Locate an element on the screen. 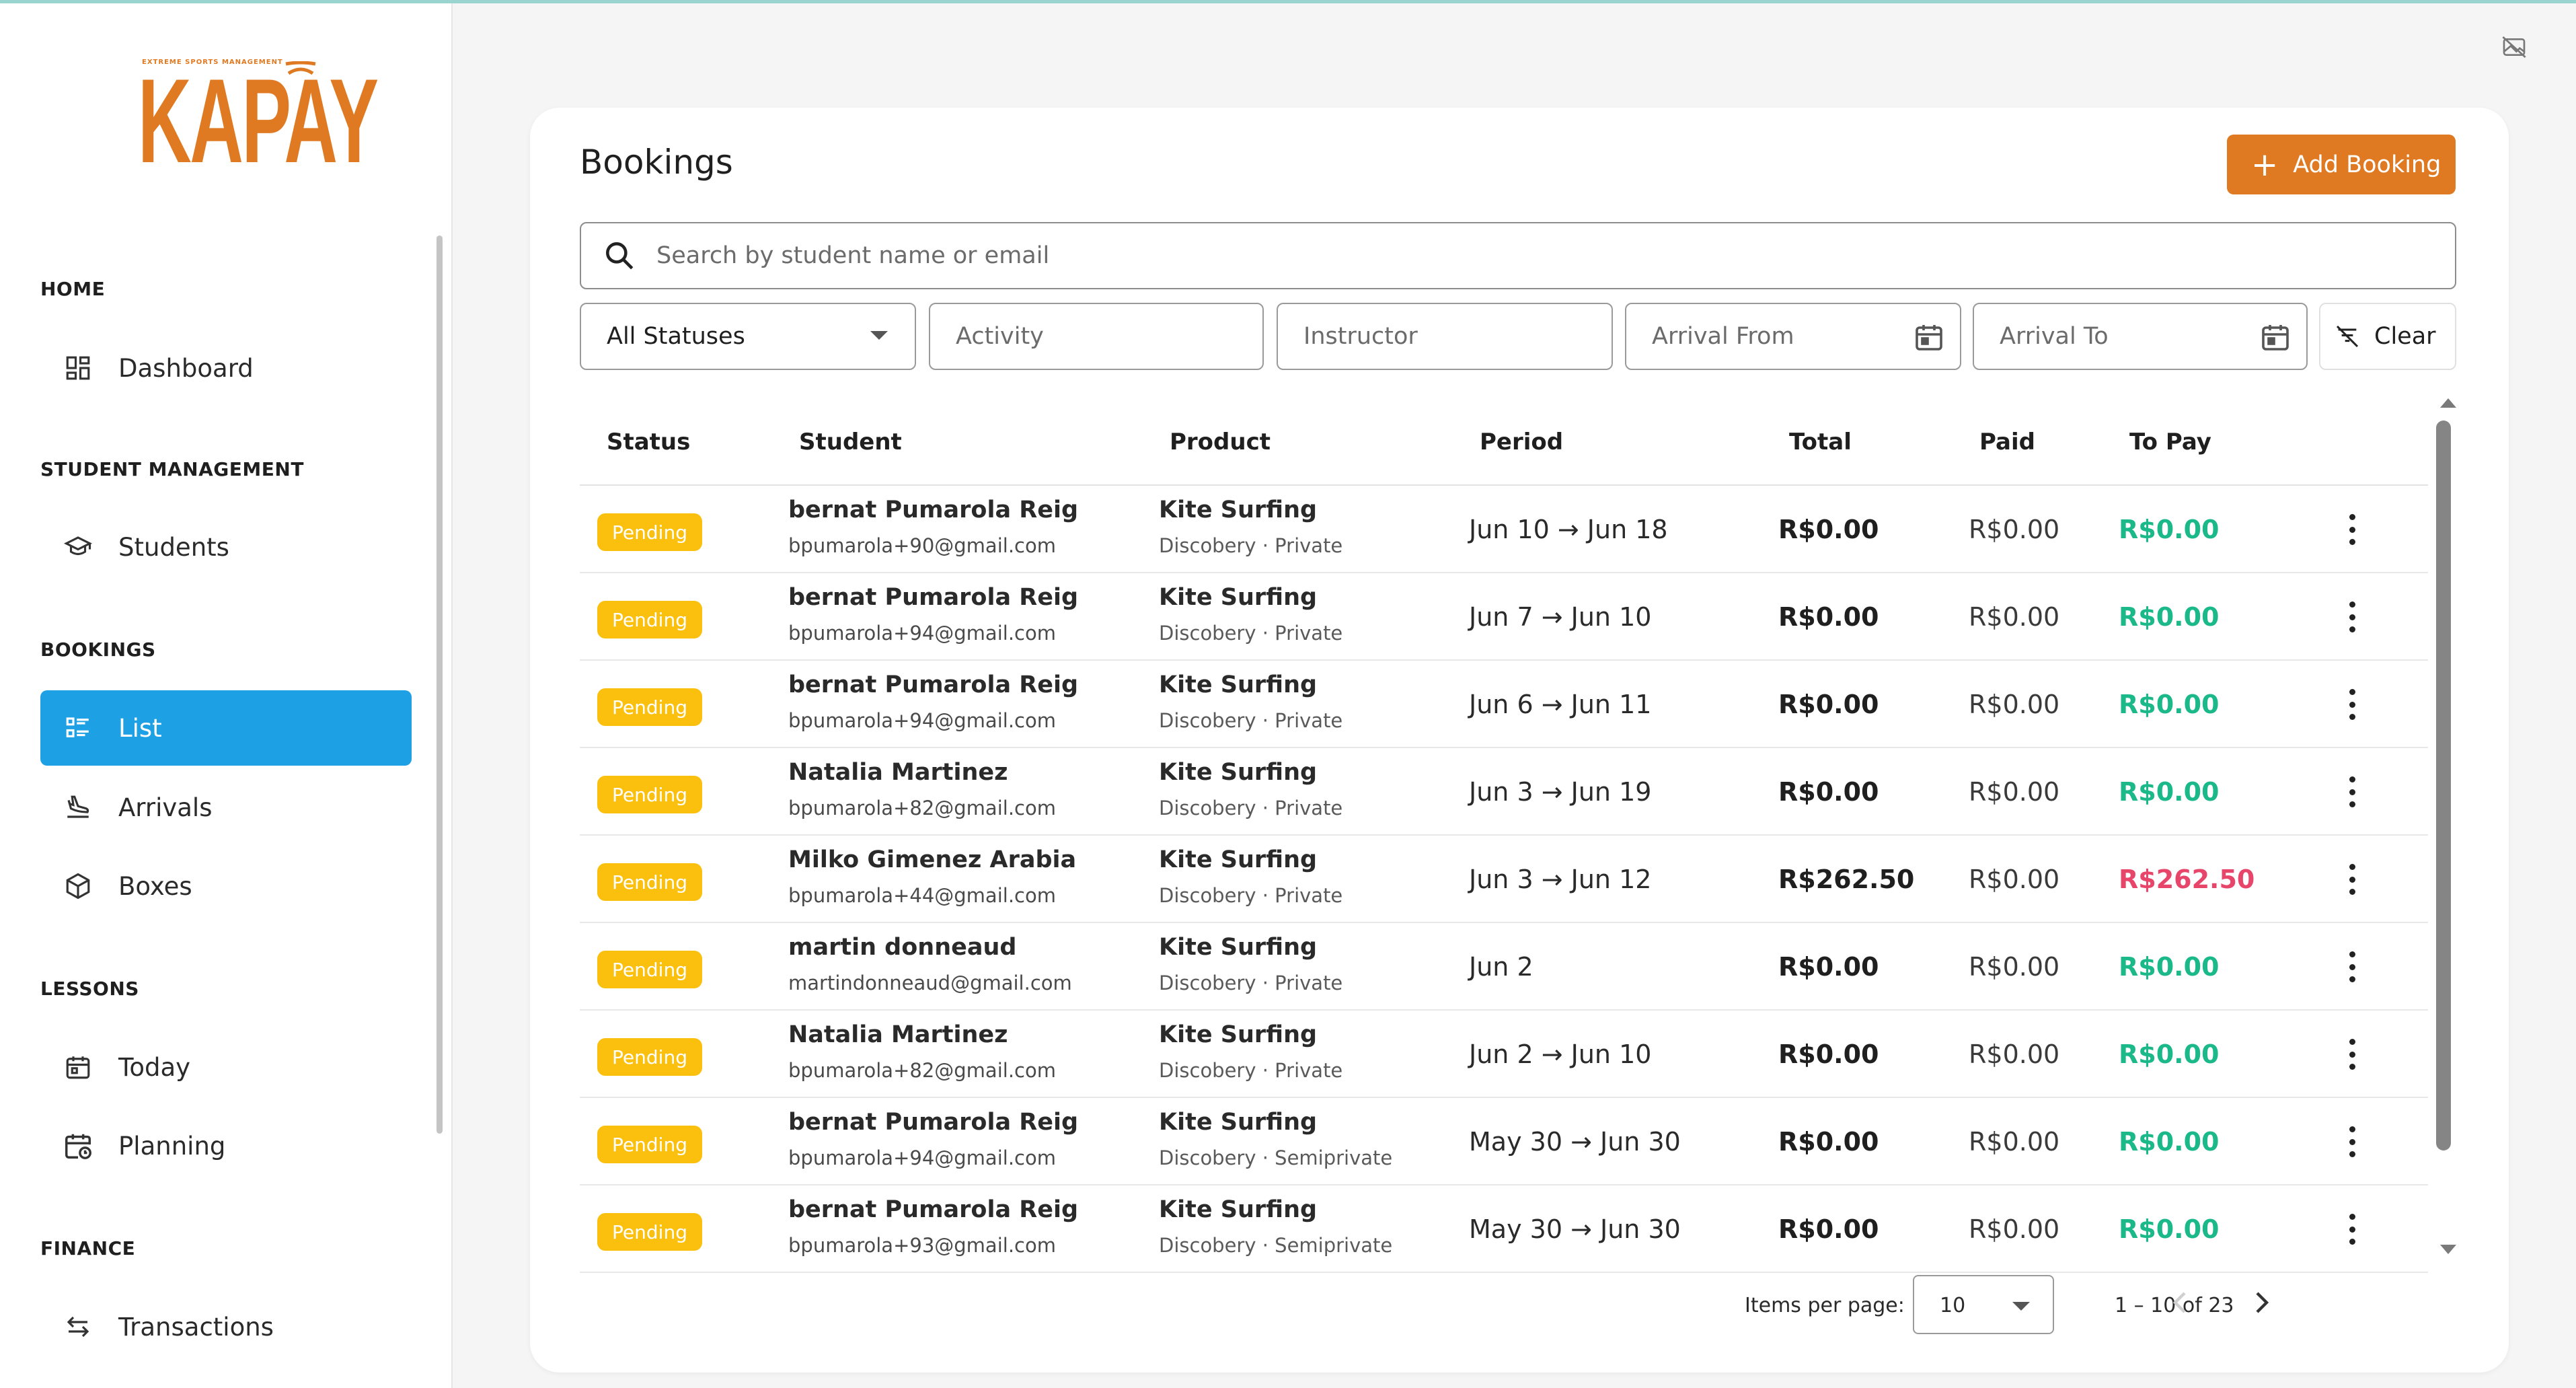 Image resolution: width=2576 pixels, height=1388 pixels. column-total: Total is located at coordinates (1820, 442).